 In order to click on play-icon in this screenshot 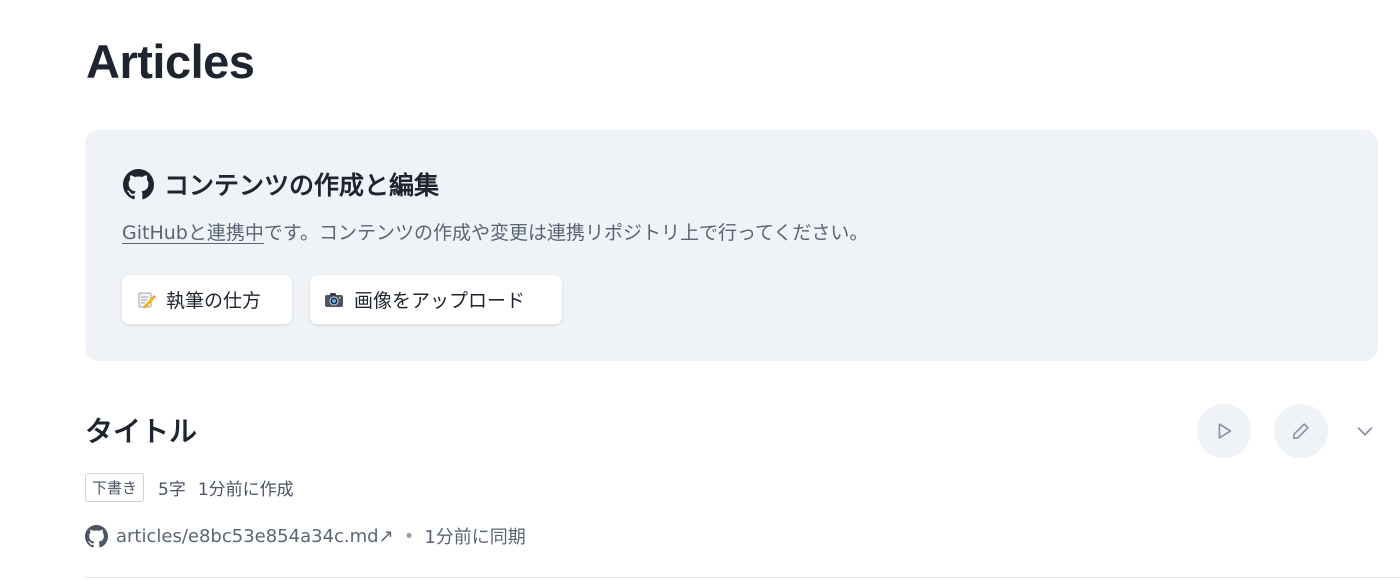, I will do `click(1225, 431)`.